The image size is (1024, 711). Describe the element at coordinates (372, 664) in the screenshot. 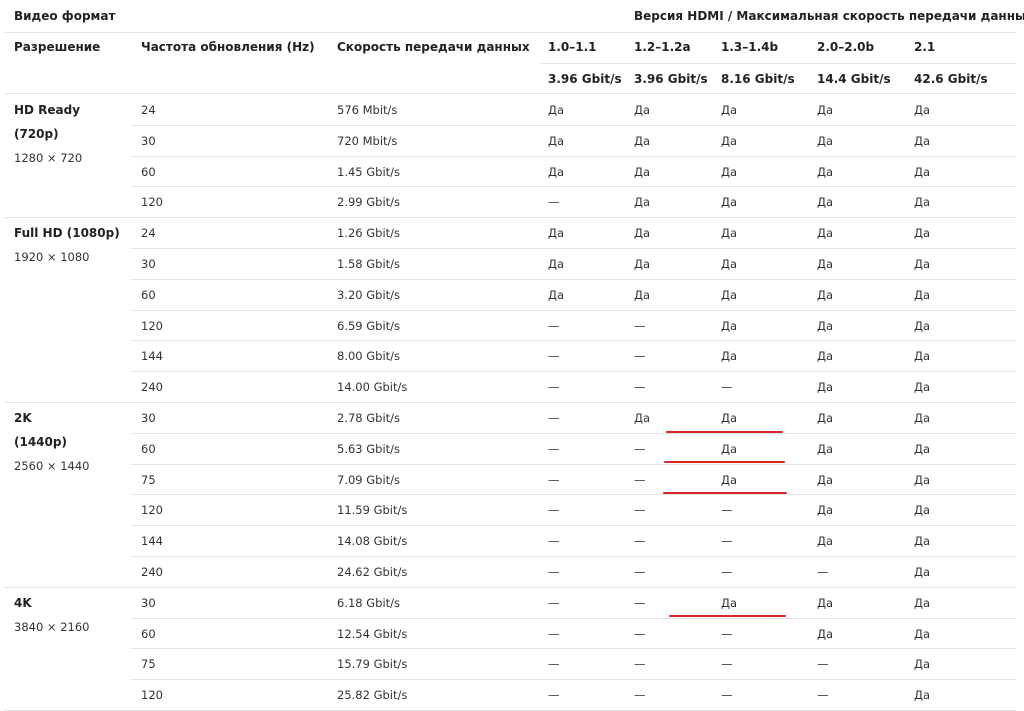

I see `data-rate-cell: 15.79 Gbit/s` at that location.